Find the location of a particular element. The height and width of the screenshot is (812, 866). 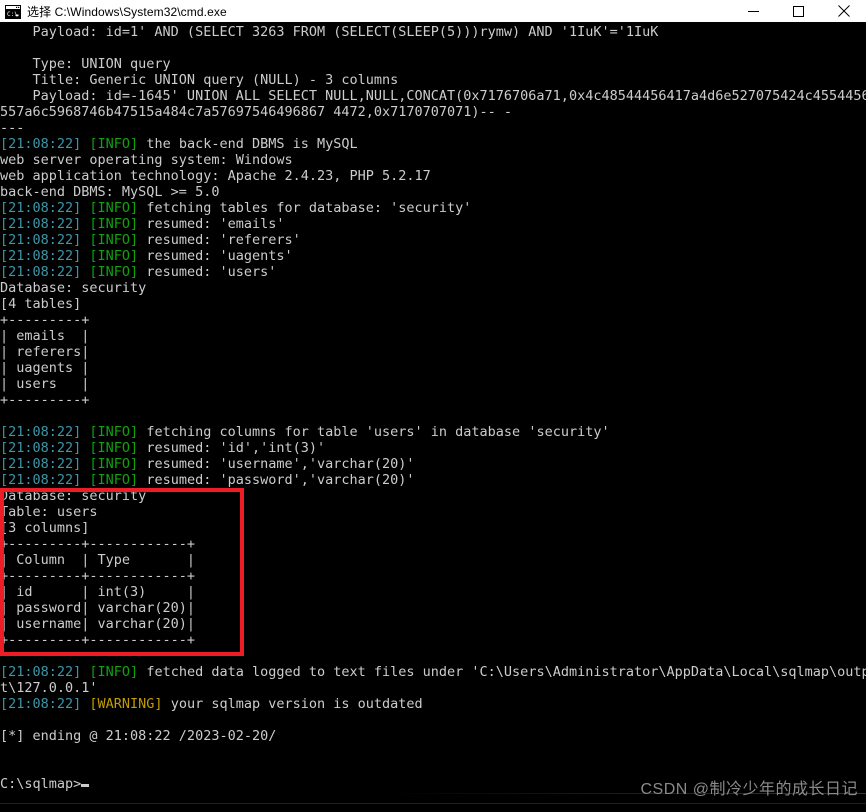

terminal-line: t\127.0.0.1' is located at coordinates (433, 688).